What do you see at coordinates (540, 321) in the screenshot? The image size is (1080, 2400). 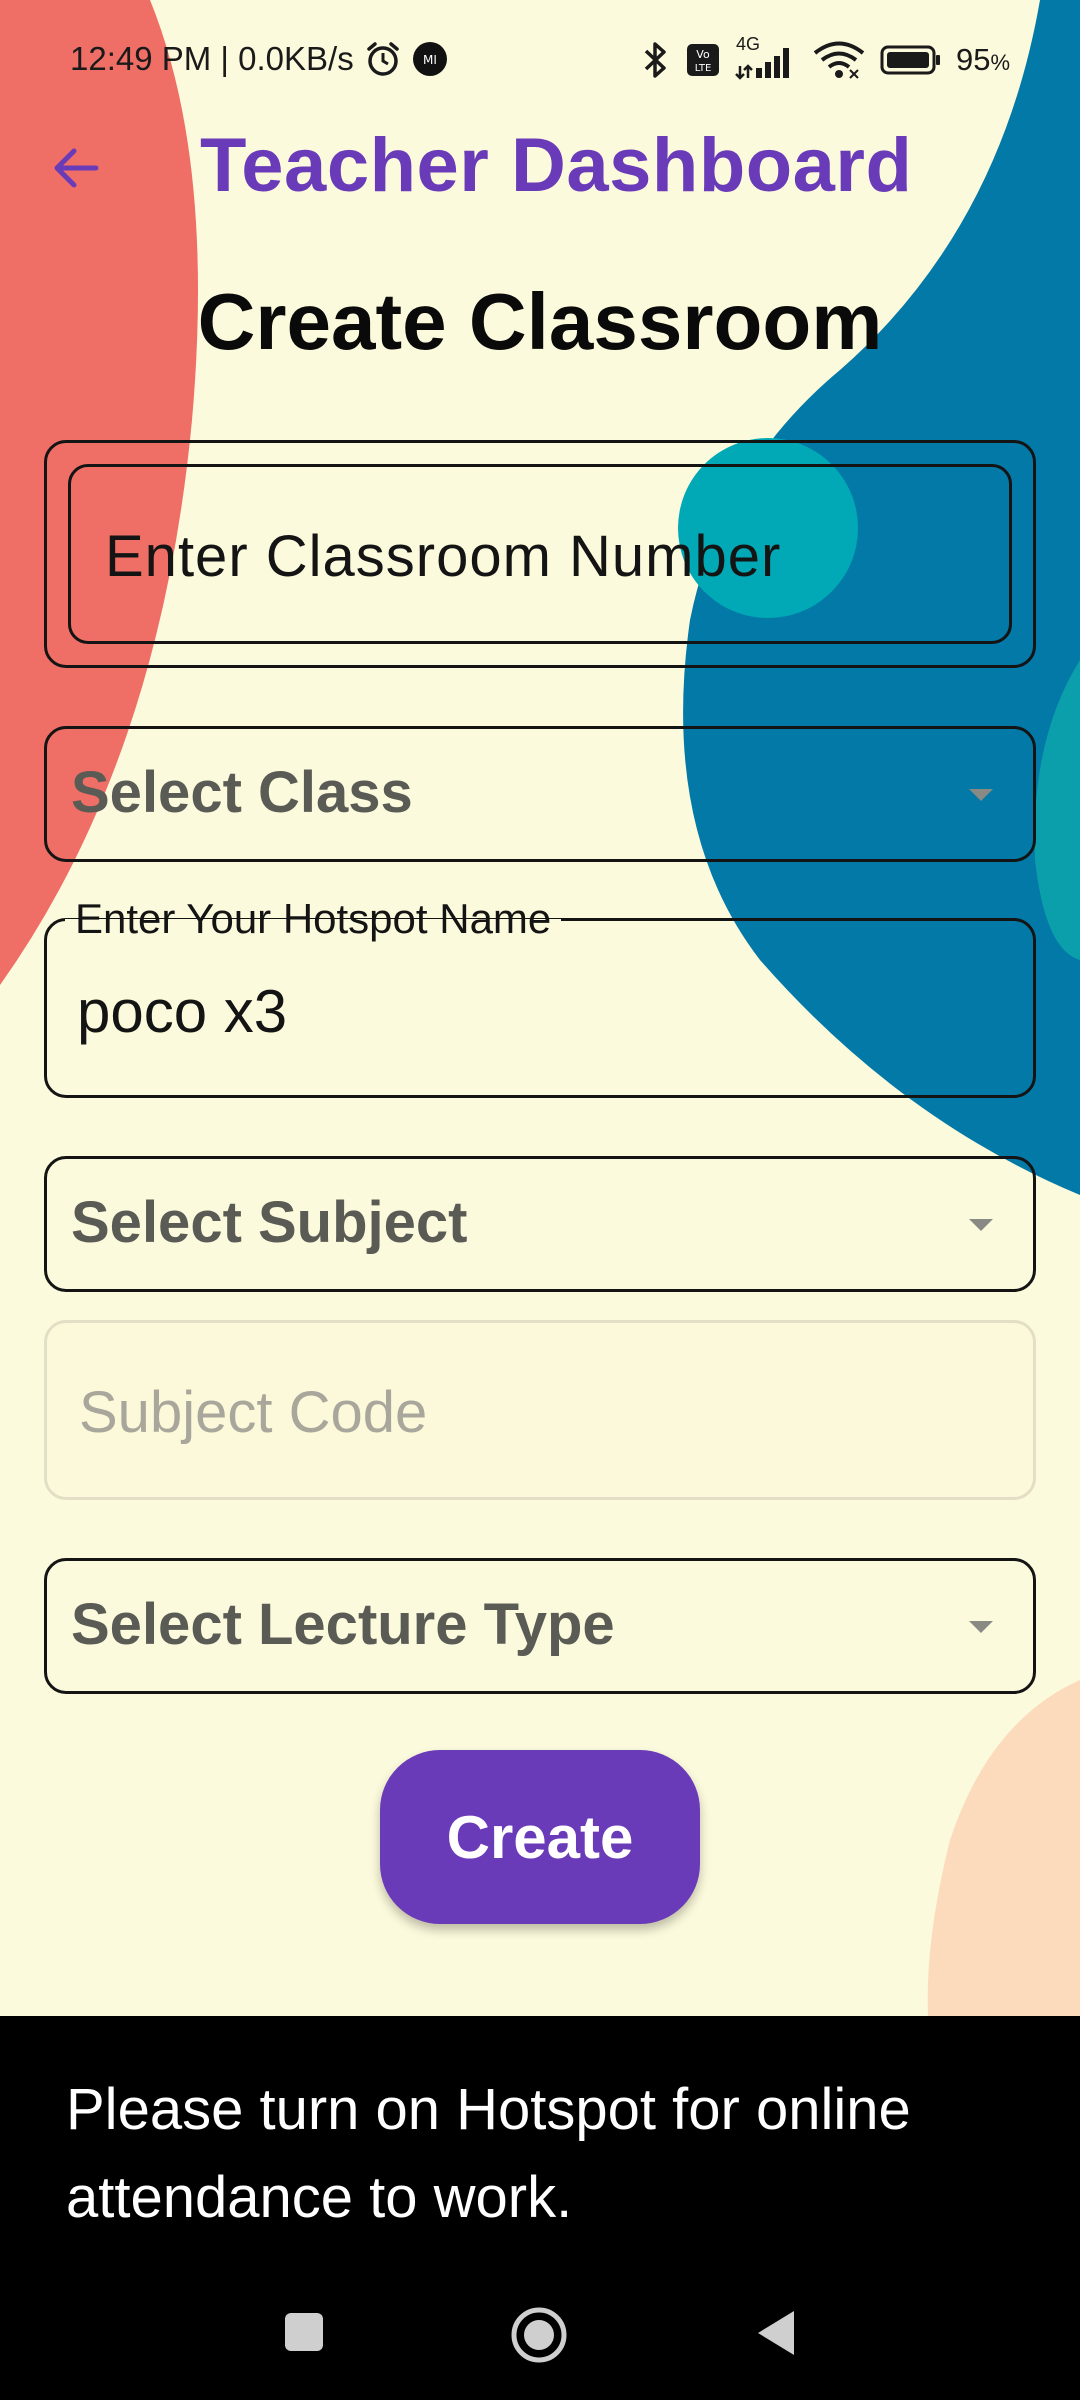 I see `page-title: Create Classroom` at bounding box center [540, 321].